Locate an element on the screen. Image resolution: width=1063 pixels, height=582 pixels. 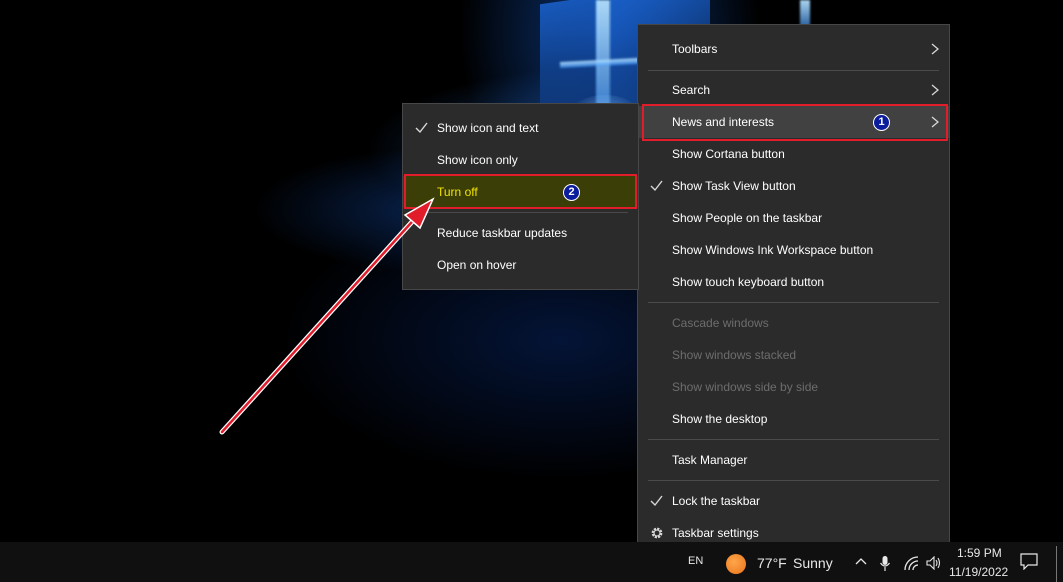
menu-item-show-windows-stacked: Show windows stacked is located at coordinates (793, 355).